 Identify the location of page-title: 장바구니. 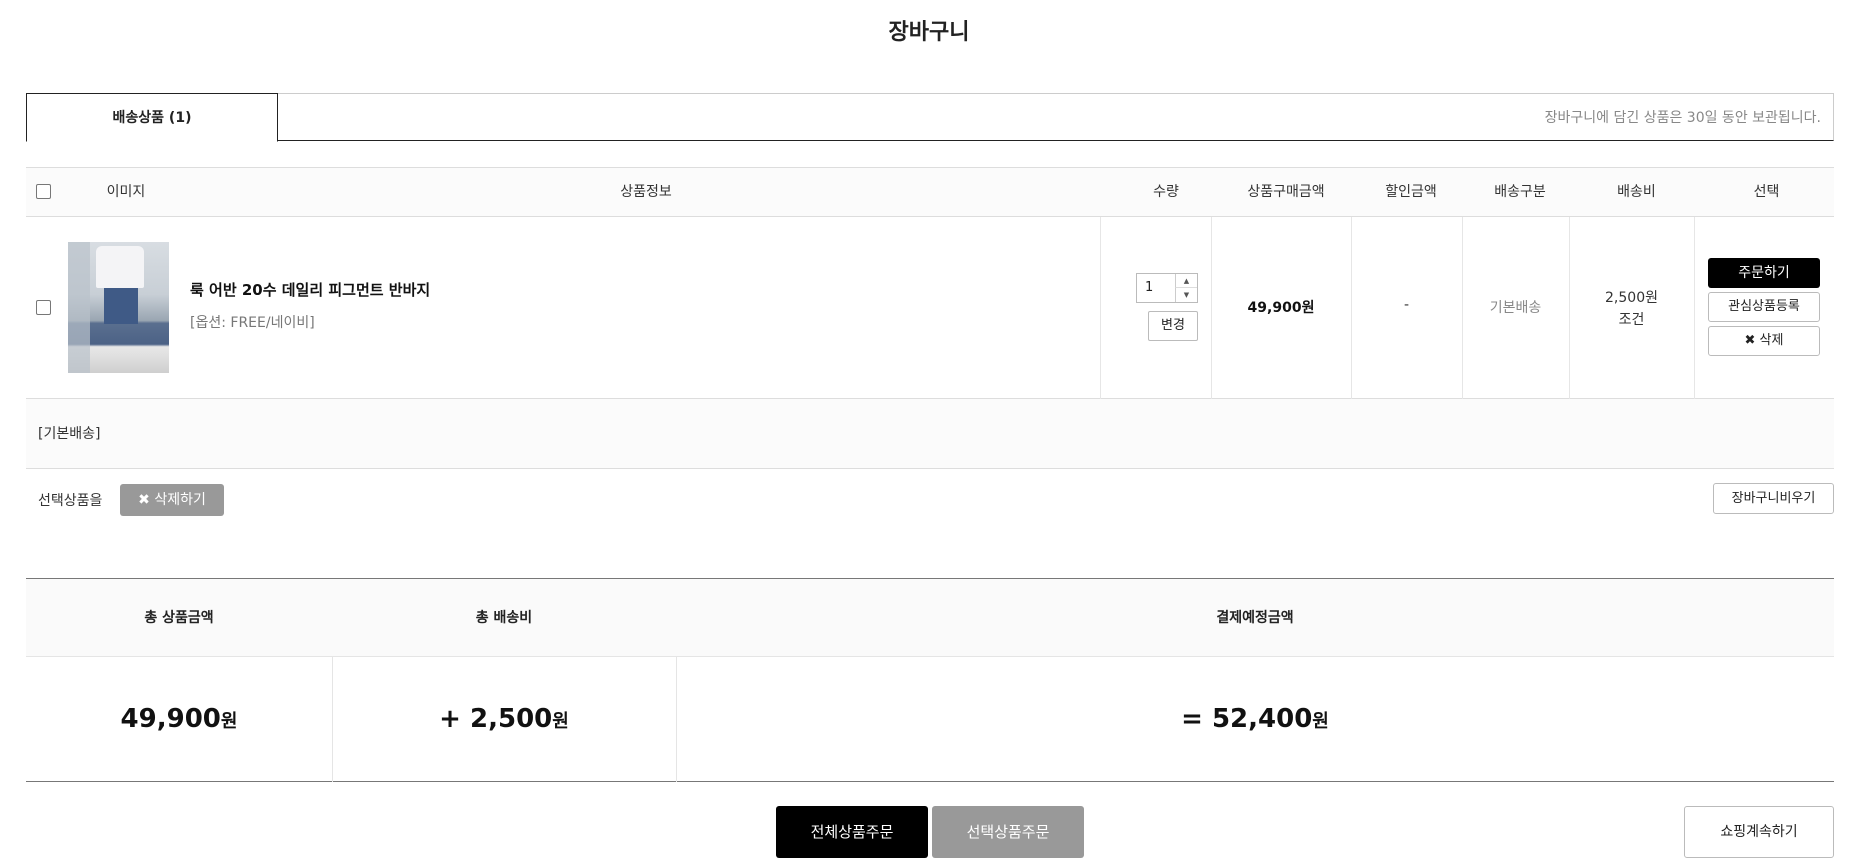
(929, 32).